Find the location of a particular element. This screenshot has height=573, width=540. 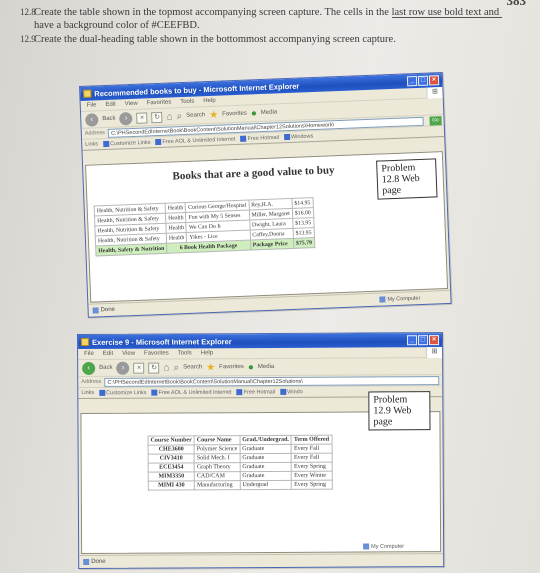

exercise-number: 12.9 is located at coordinates (28, 39).